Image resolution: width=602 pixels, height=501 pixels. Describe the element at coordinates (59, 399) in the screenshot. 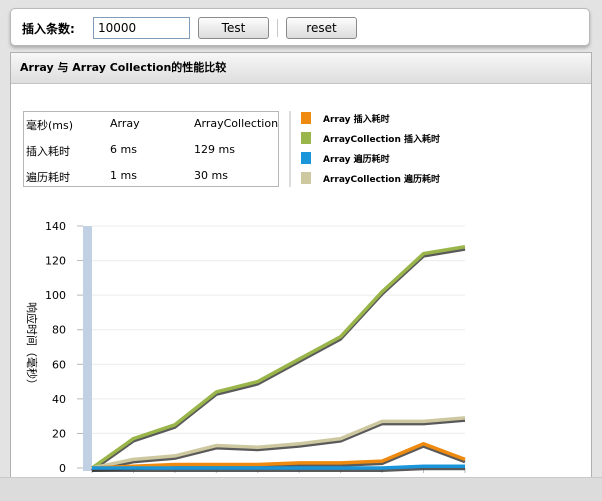

I see `y-tick-label: 40` at that location.